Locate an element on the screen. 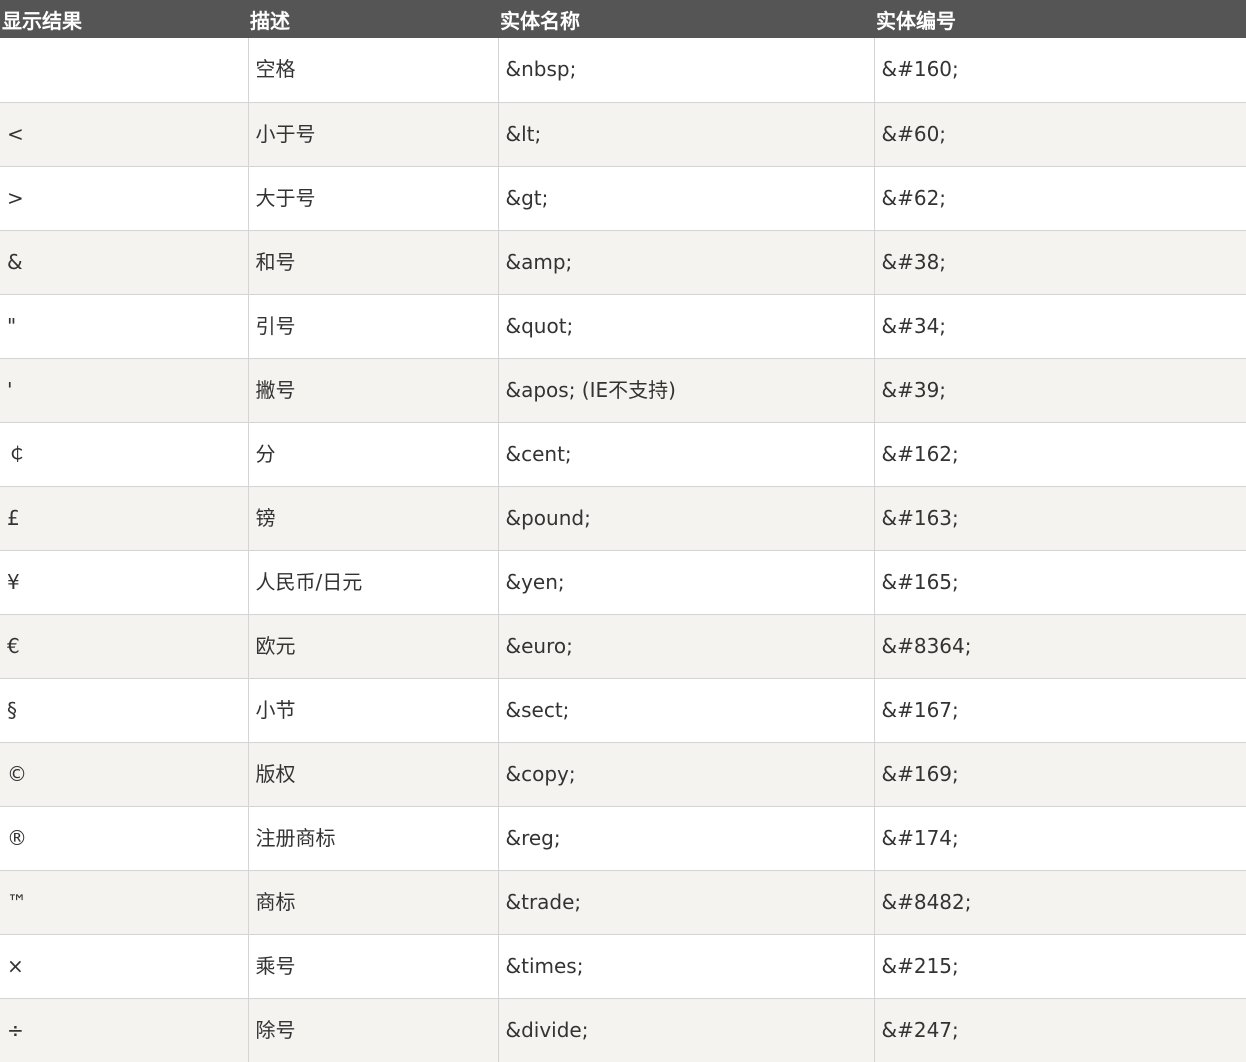 The height and width of the screenshot is (1062, 1246). cell-entity-name: &reg; is located at coordinates (685, 838).